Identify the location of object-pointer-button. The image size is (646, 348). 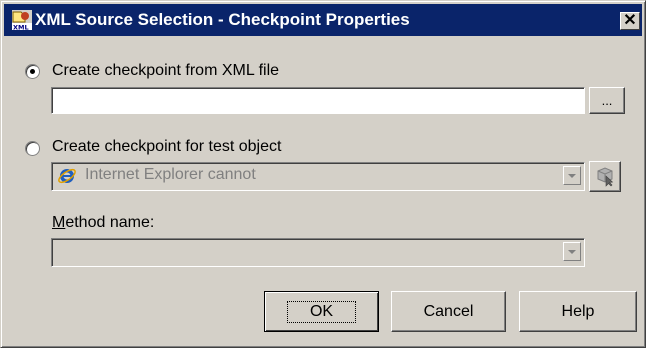
(605, 176).